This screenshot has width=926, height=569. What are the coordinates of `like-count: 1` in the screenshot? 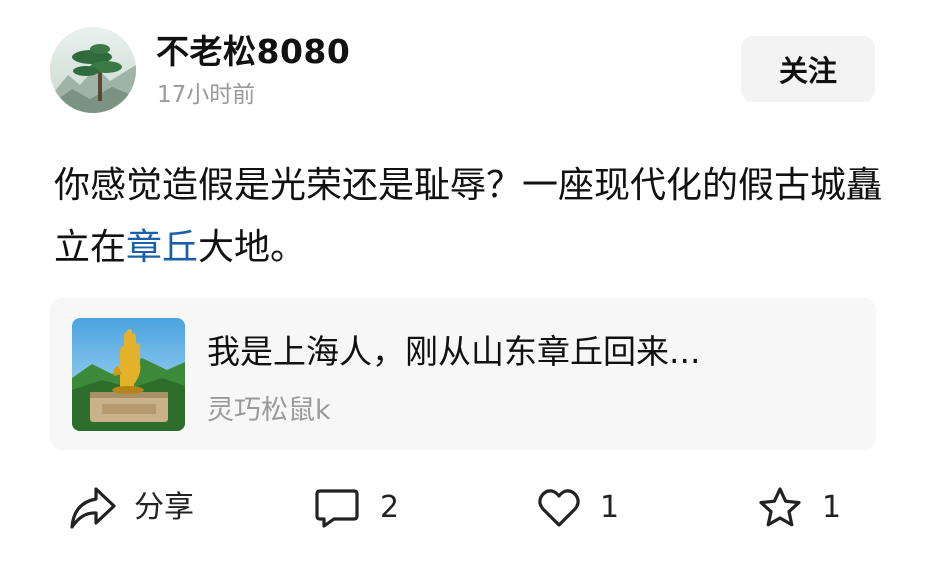 It's located at (610, 507).